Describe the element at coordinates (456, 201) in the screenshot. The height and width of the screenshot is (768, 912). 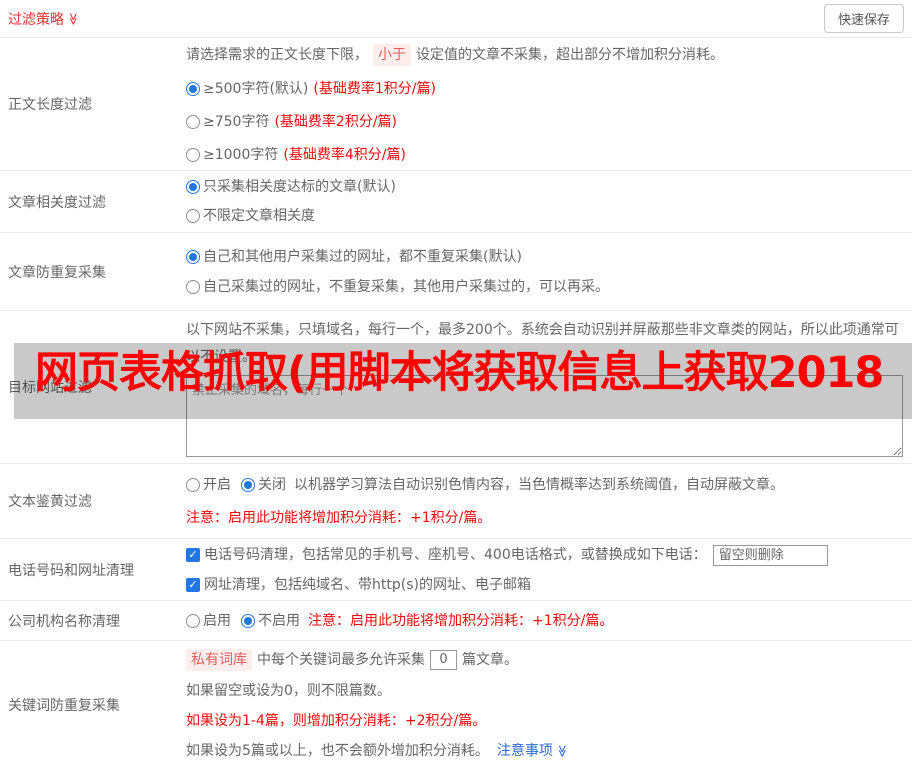
I see `section-relevance: 文章相关度过滤 只采集相关度达标的文章(默认) 不限定文章相关度` at that location.